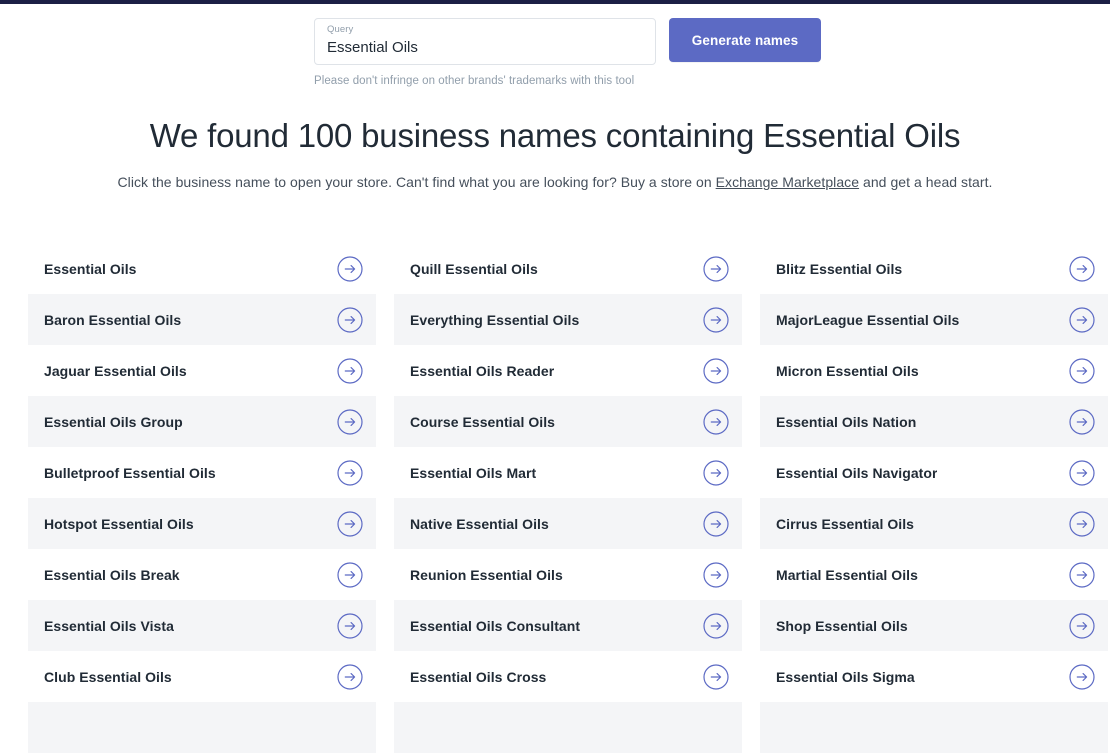 This screenshot has width=1110, height=753. I want to click on business-name-row: Essential Oils, so click(202, 268).